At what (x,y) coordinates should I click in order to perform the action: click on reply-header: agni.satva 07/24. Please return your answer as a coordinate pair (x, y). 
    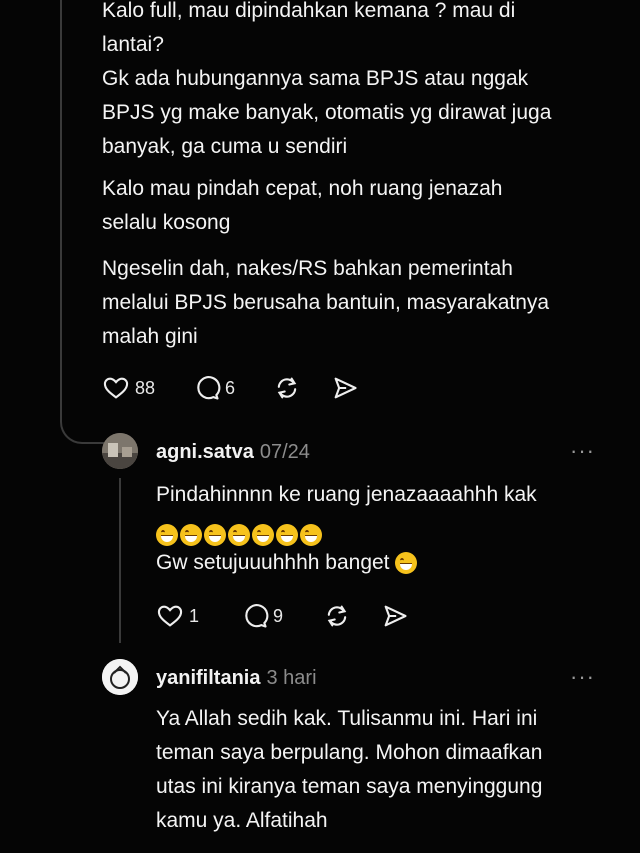
    Looking at the image, I should click on (233, 452).